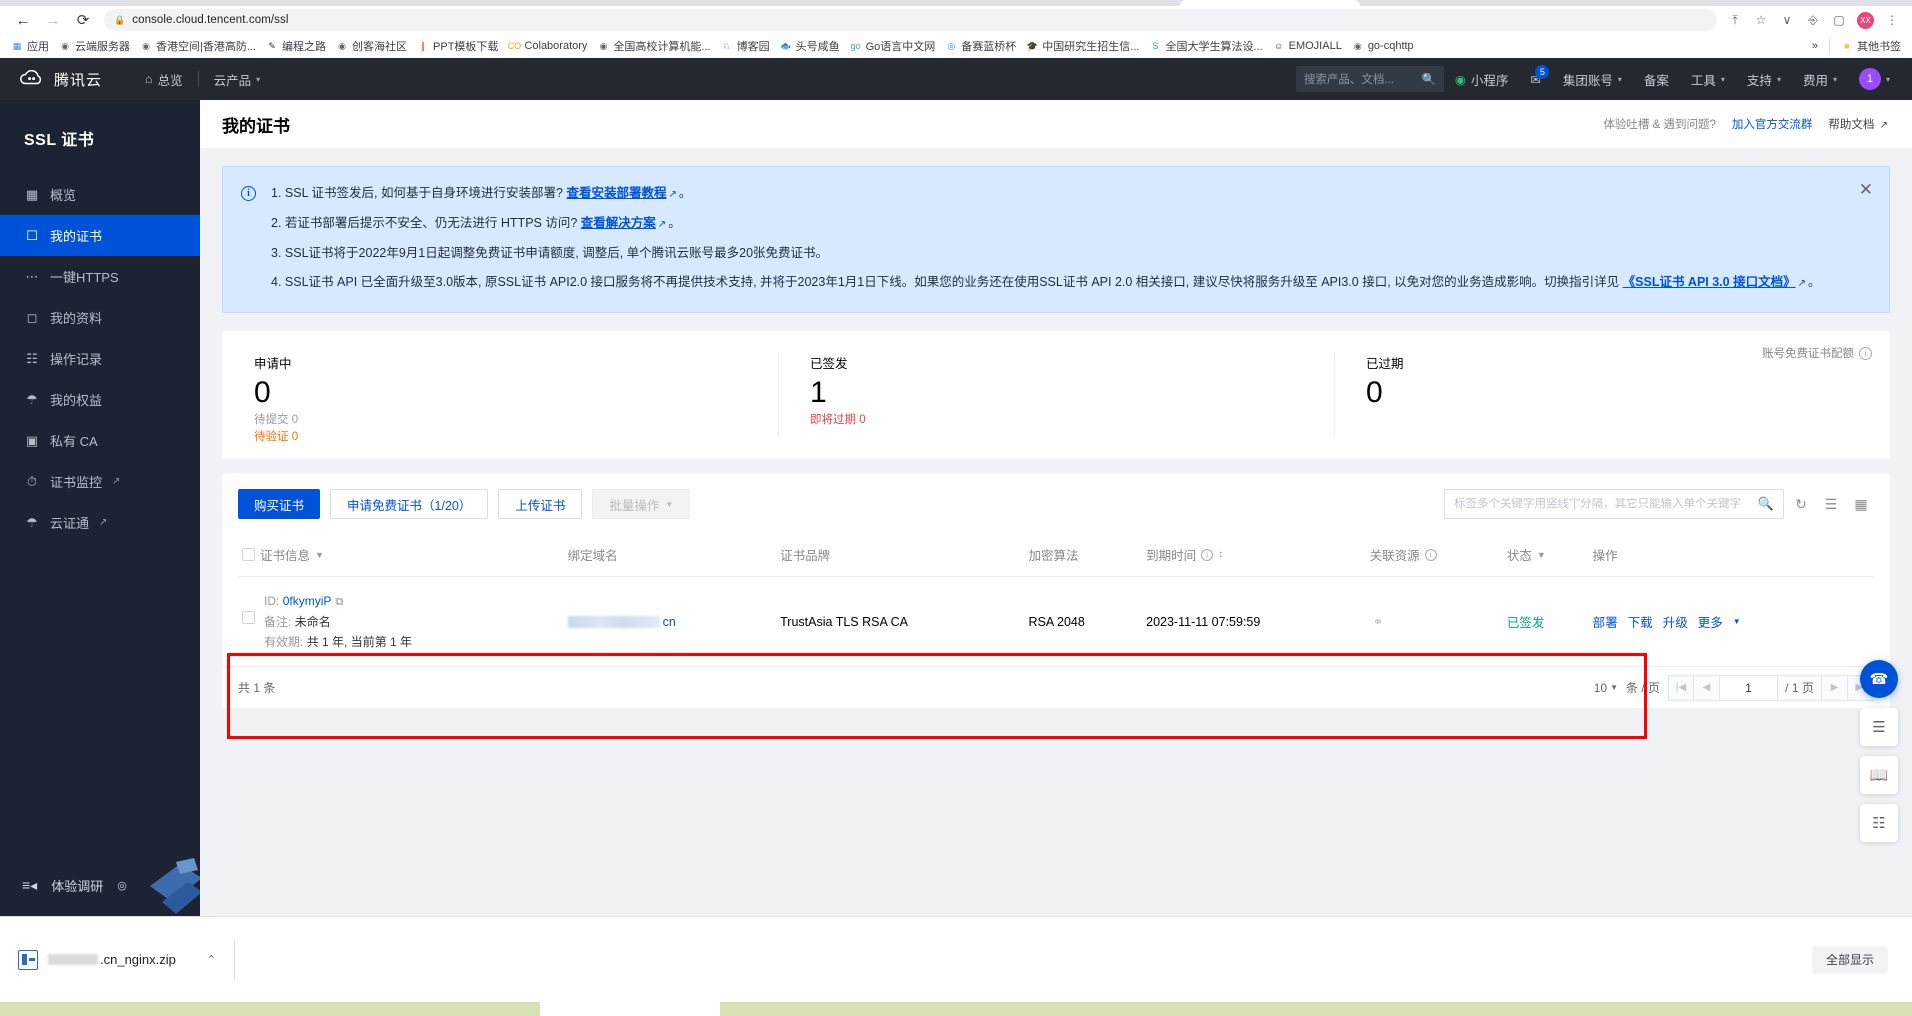 This screenshot has height=1016, width=1912. Describe the element at coordinates (1866, 189) in the screenshot. I see `close-icon: ✕` at that location.